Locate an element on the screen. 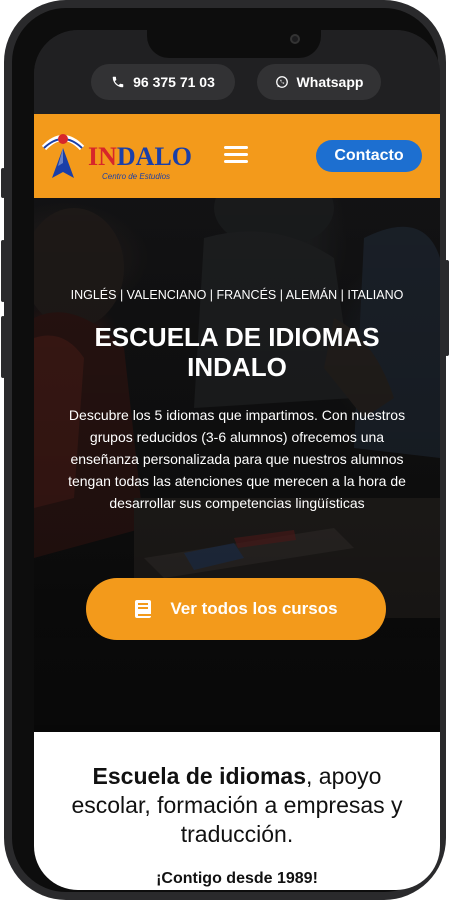  logo-wordmark: INDALO is located at coordinates (140, 157).